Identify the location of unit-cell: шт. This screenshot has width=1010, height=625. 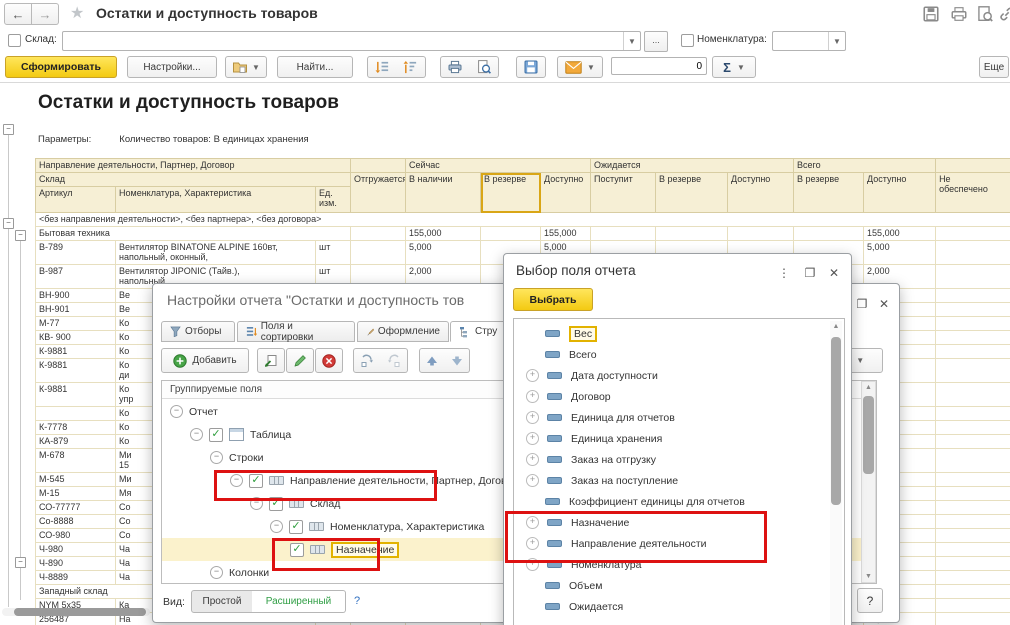
(333, 252).